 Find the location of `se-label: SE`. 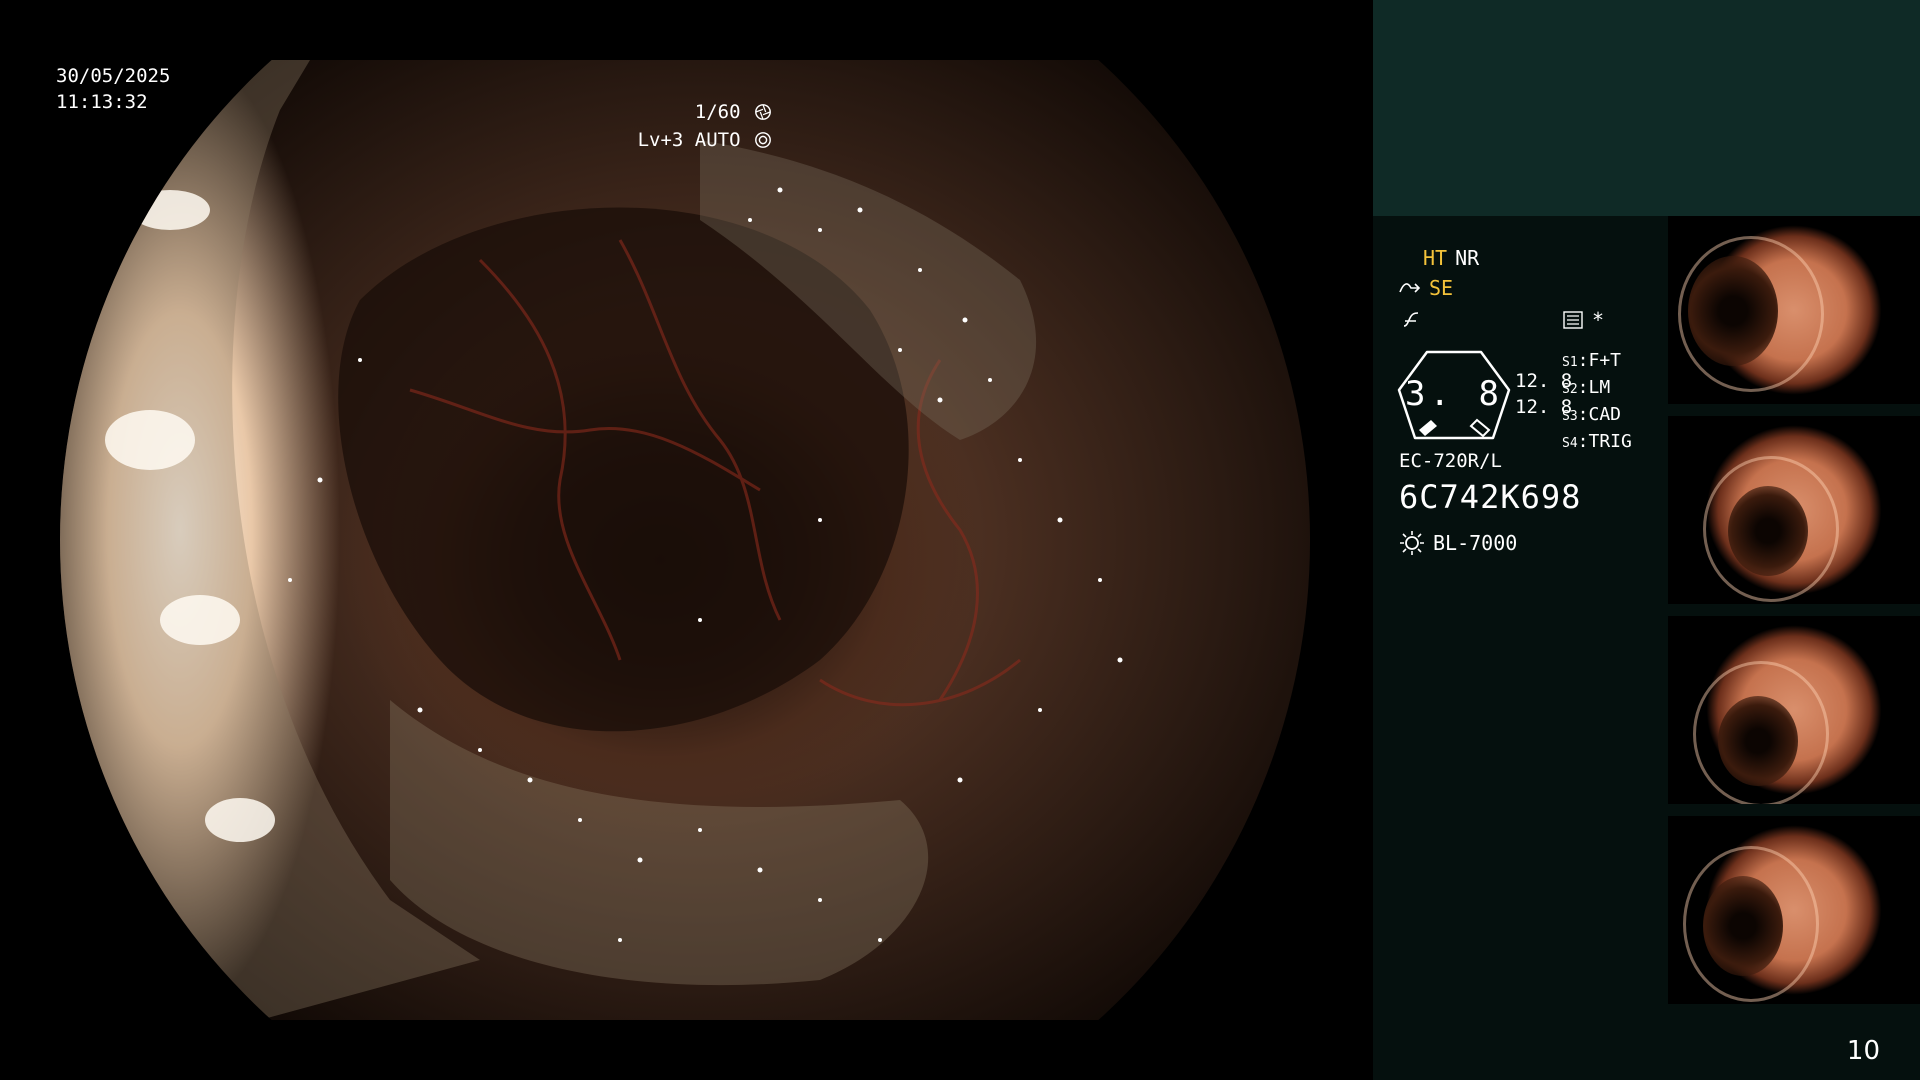

se-label: SE is located at coordinates (1441, 288).